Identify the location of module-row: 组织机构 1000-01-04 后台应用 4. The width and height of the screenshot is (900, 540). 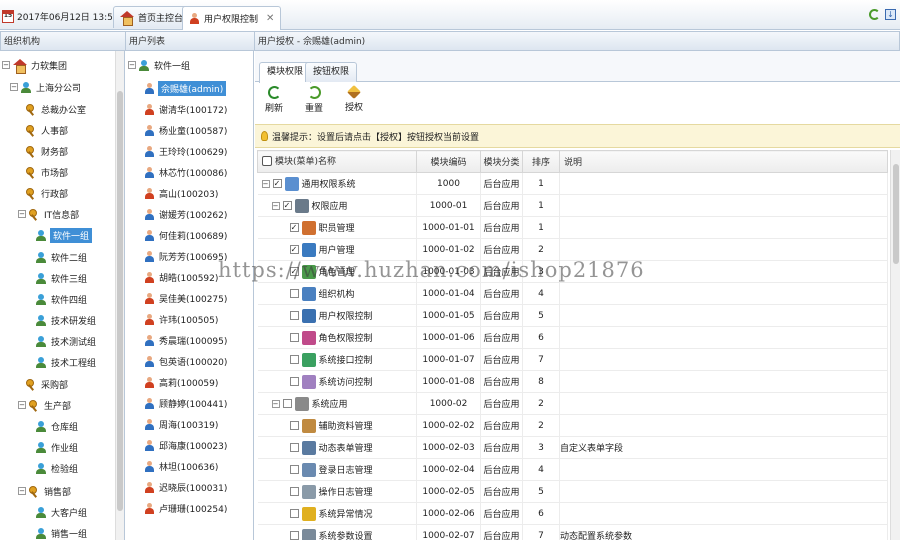
(572, 293).